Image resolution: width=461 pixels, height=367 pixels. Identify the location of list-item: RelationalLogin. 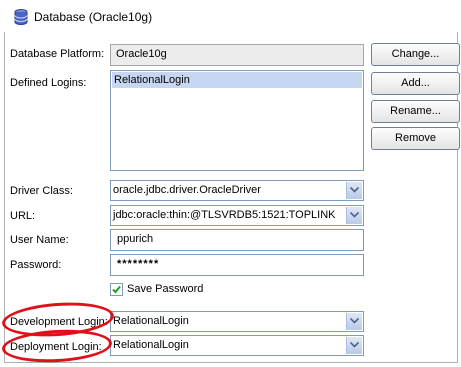
(237, 80).